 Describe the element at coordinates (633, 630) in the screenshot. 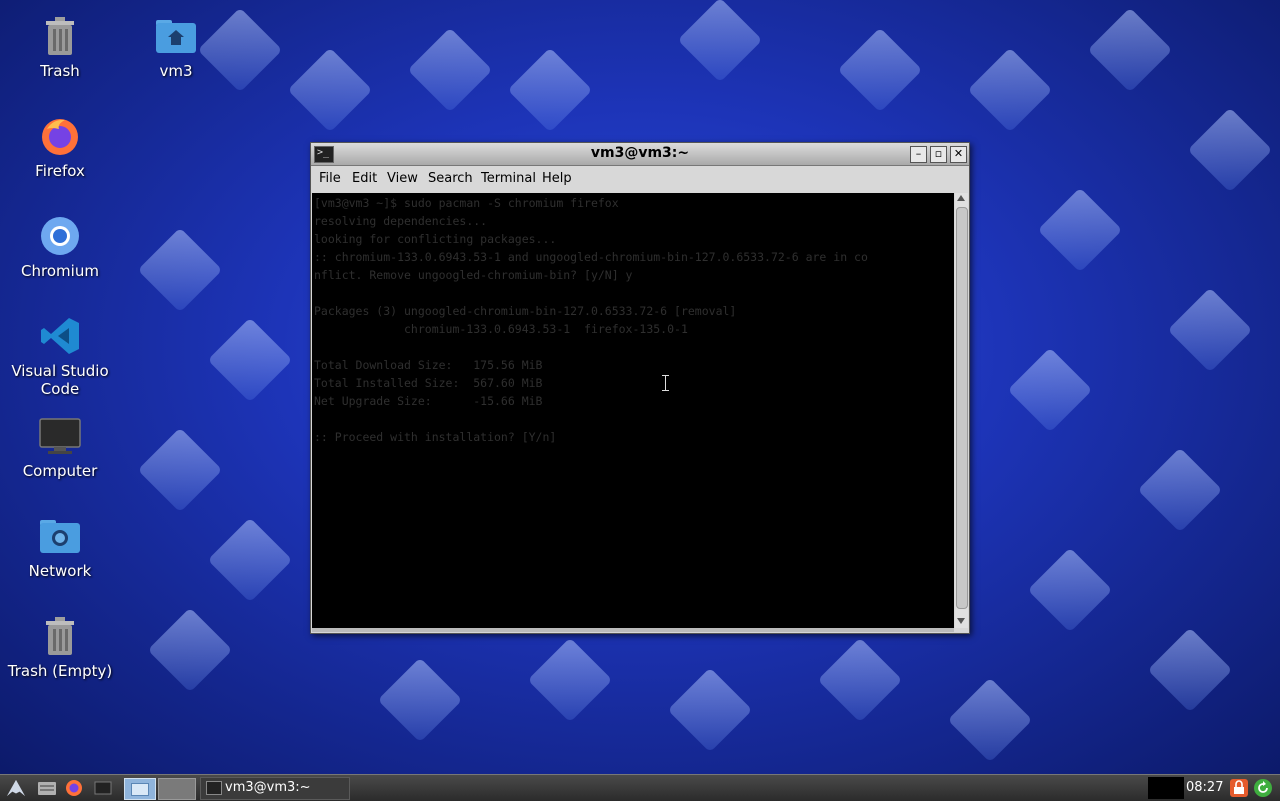

I see `horizontal-scrollbar` at that location.